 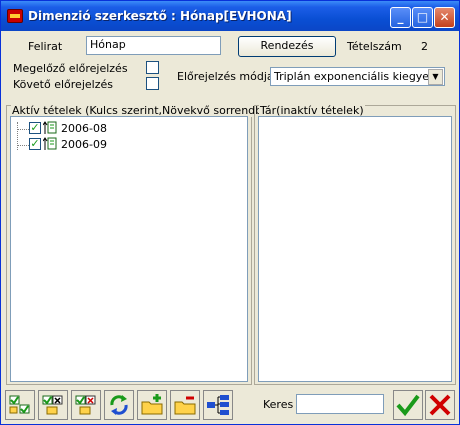 I want to click on remove-checked-button, so click(x=86, y=405).